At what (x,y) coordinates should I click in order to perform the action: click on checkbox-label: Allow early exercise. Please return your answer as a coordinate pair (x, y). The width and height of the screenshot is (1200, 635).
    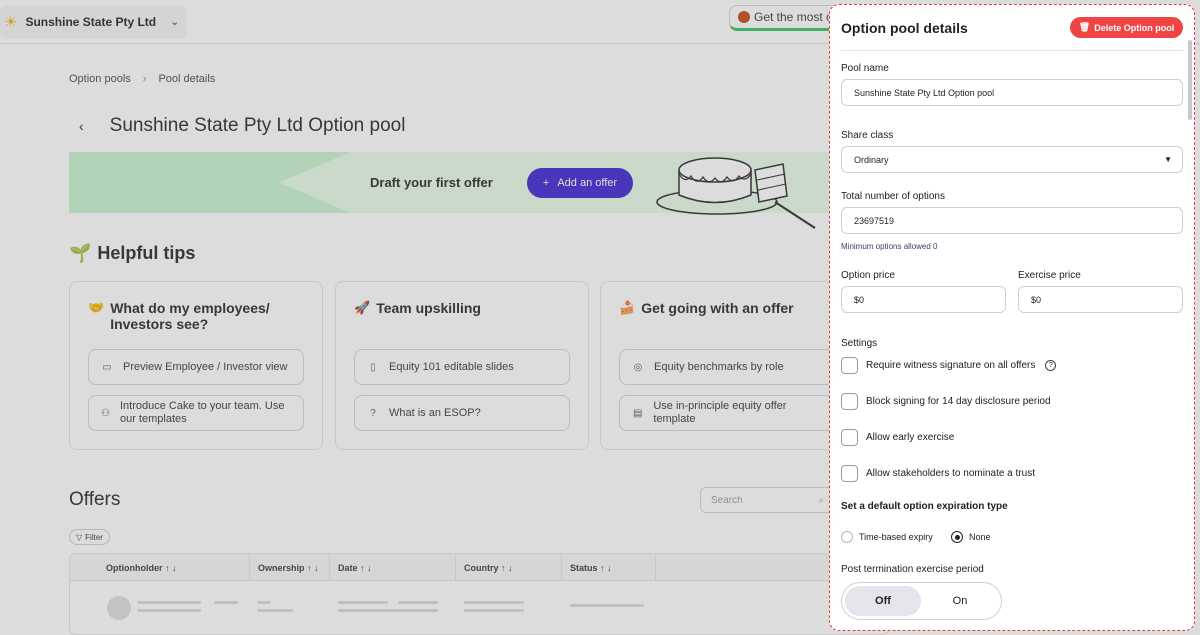
    Looking at the image, I should click on (910, 437).